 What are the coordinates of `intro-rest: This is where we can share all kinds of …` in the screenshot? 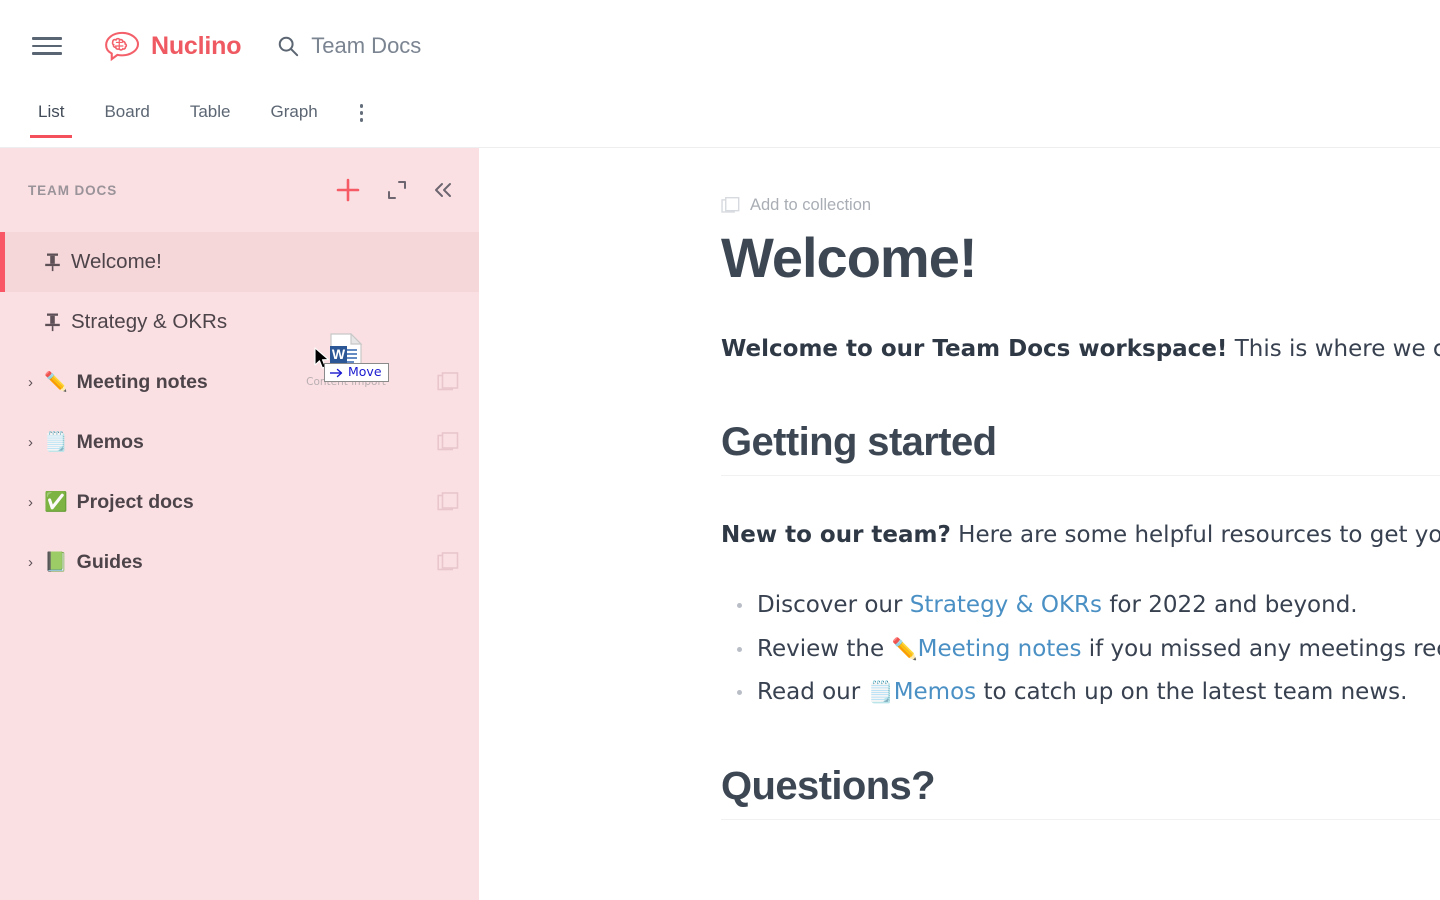 It's located at (1337, 348).